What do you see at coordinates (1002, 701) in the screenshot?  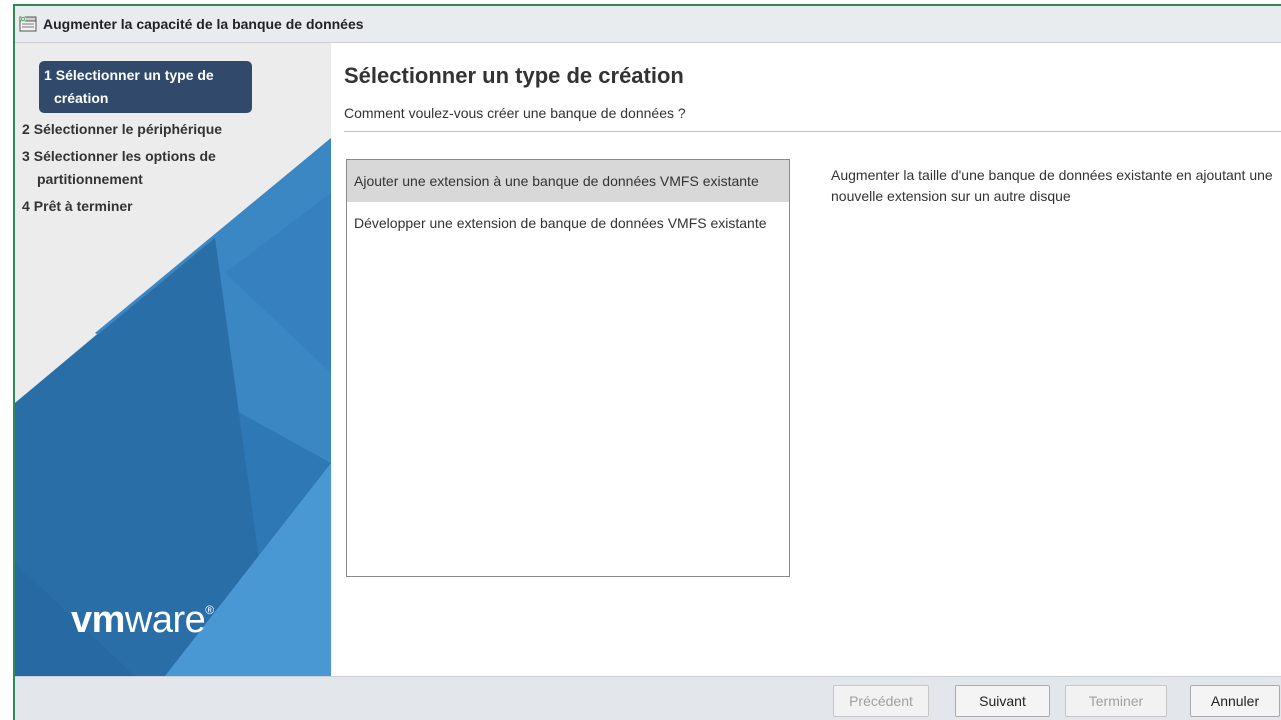 I see `next-button: Suivant` at bounding box center [1002, 701].